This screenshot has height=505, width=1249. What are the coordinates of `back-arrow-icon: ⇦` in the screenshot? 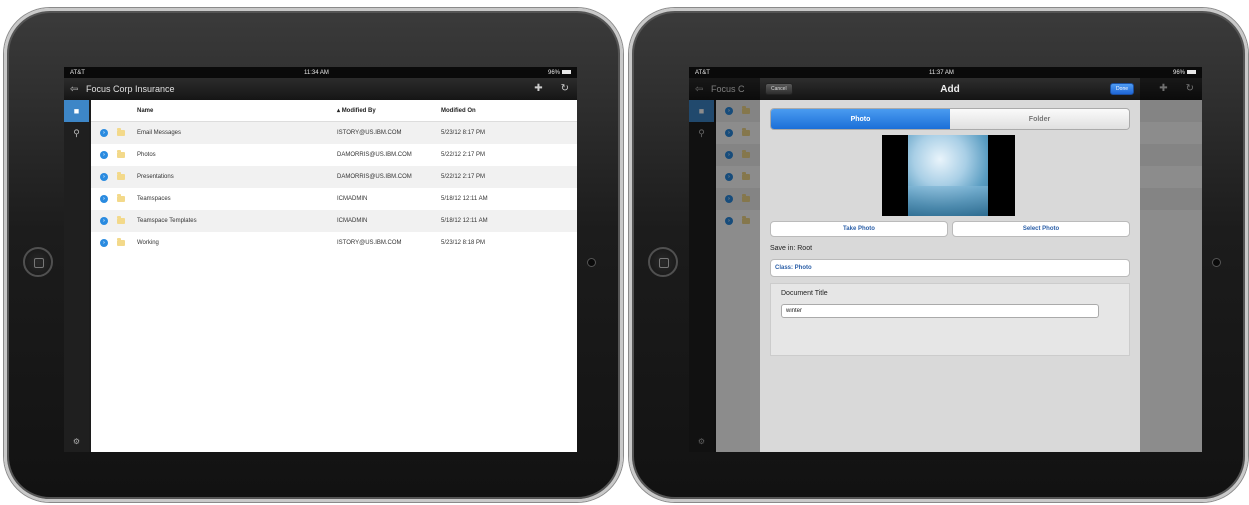 It's located at (78, 89).